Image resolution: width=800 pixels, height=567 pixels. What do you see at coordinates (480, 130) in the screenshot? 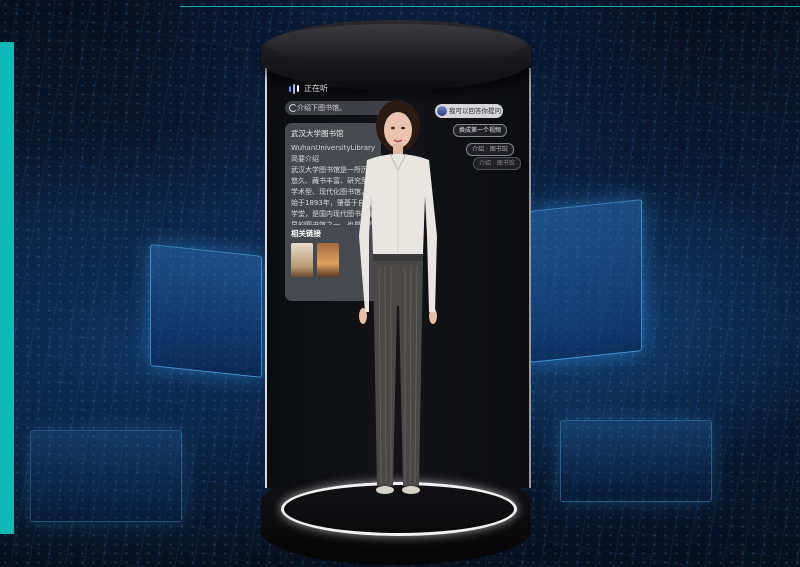
I see `suggestion-chip: 换成第一个视频` at bounding box center [480, 130].